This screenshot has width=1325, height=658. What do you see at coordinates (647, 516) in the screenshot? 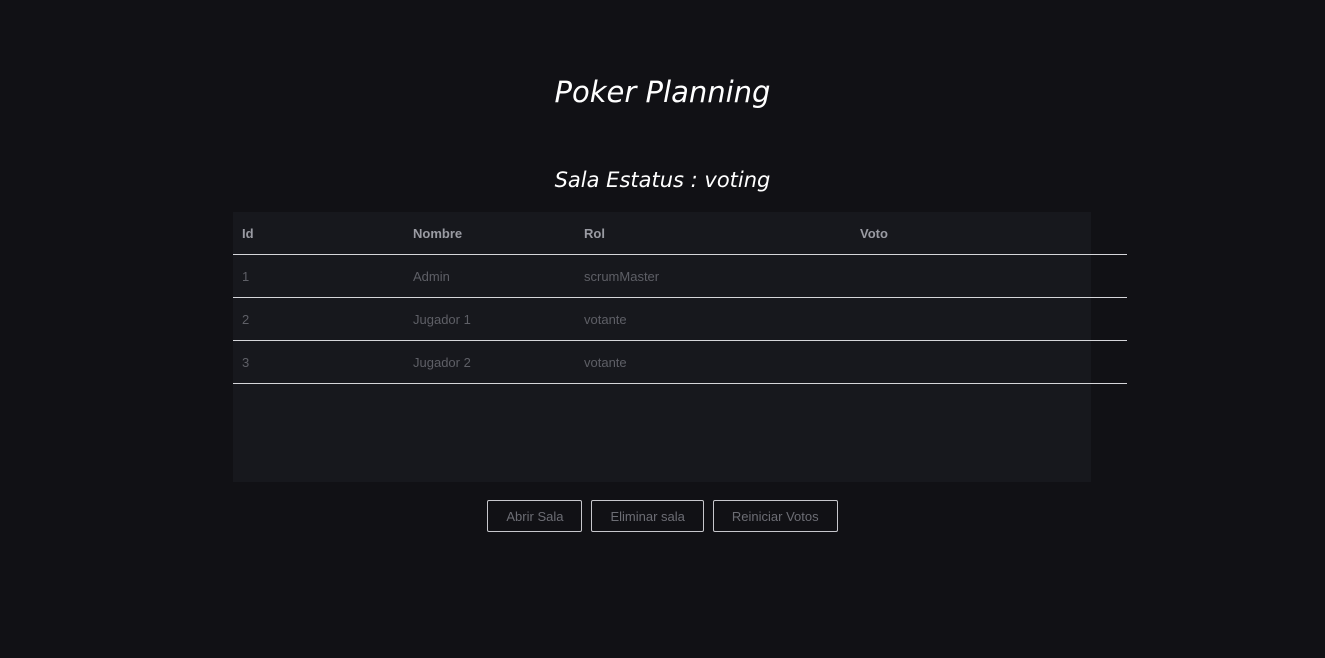
I see `delete-room-button: Eliminar sala` at bounding box center [647, 516].